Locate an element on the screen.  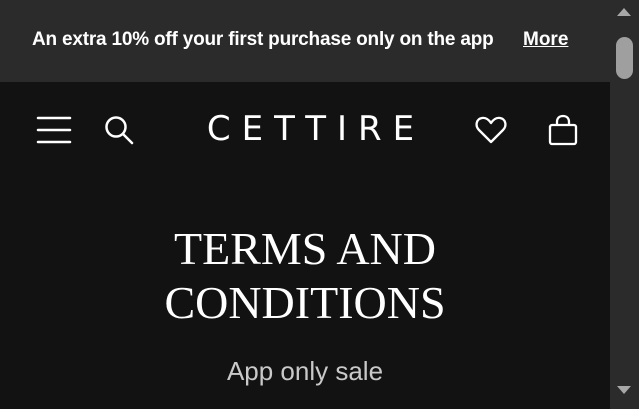
menu-icon is located at coordinates (54, 130).